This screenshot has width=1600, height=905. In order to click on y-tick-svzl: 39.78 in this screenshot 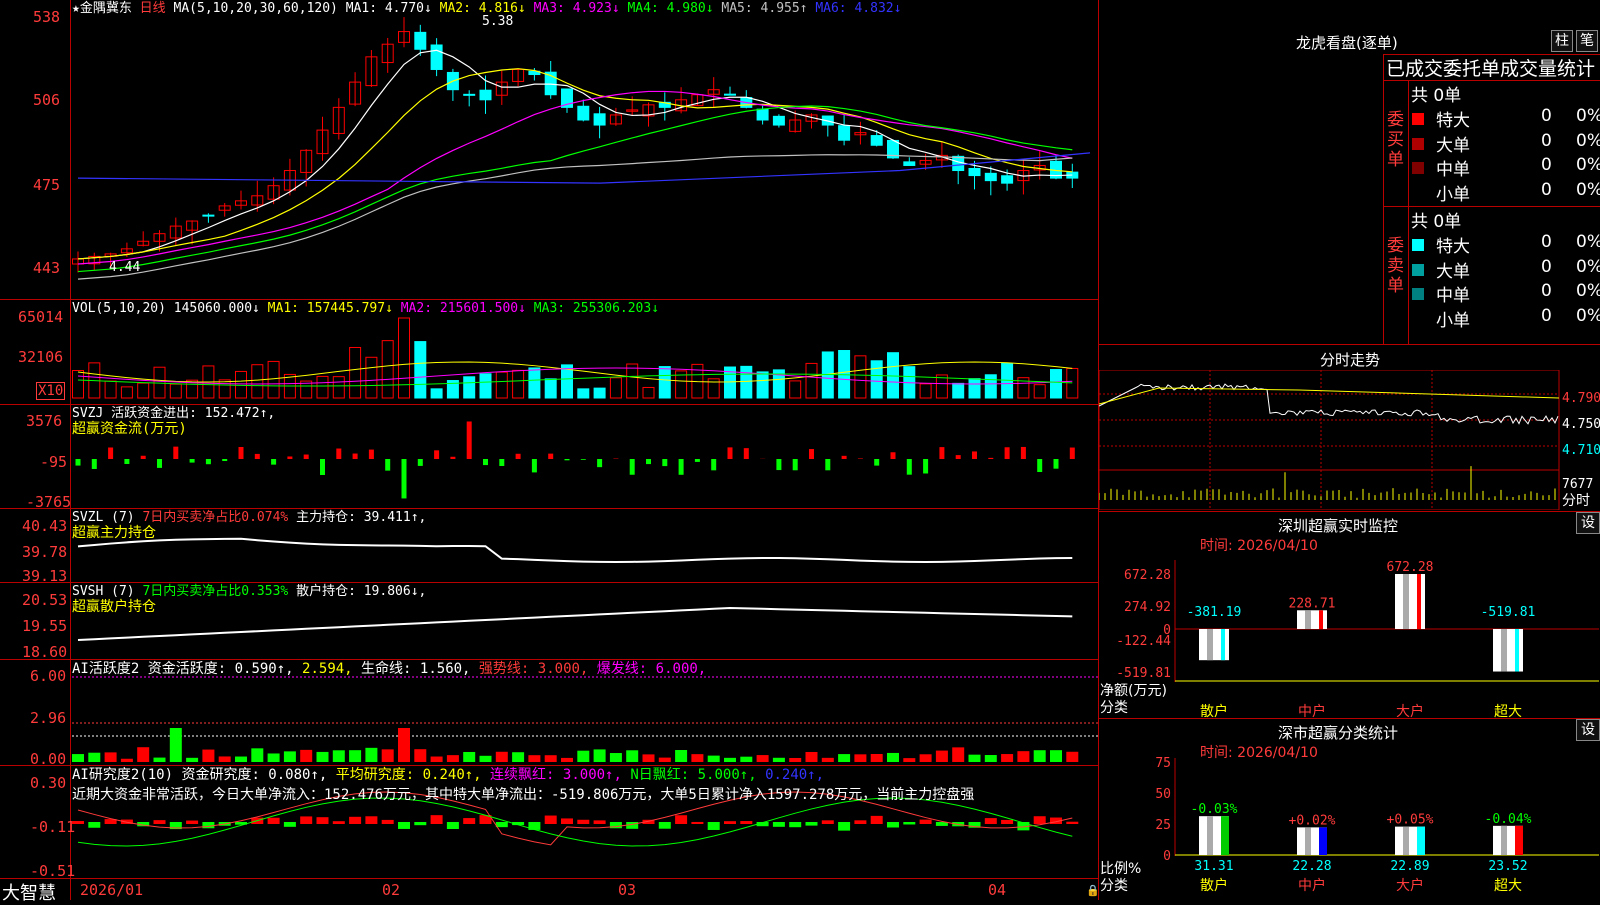, I will do `click(44, 552)`.